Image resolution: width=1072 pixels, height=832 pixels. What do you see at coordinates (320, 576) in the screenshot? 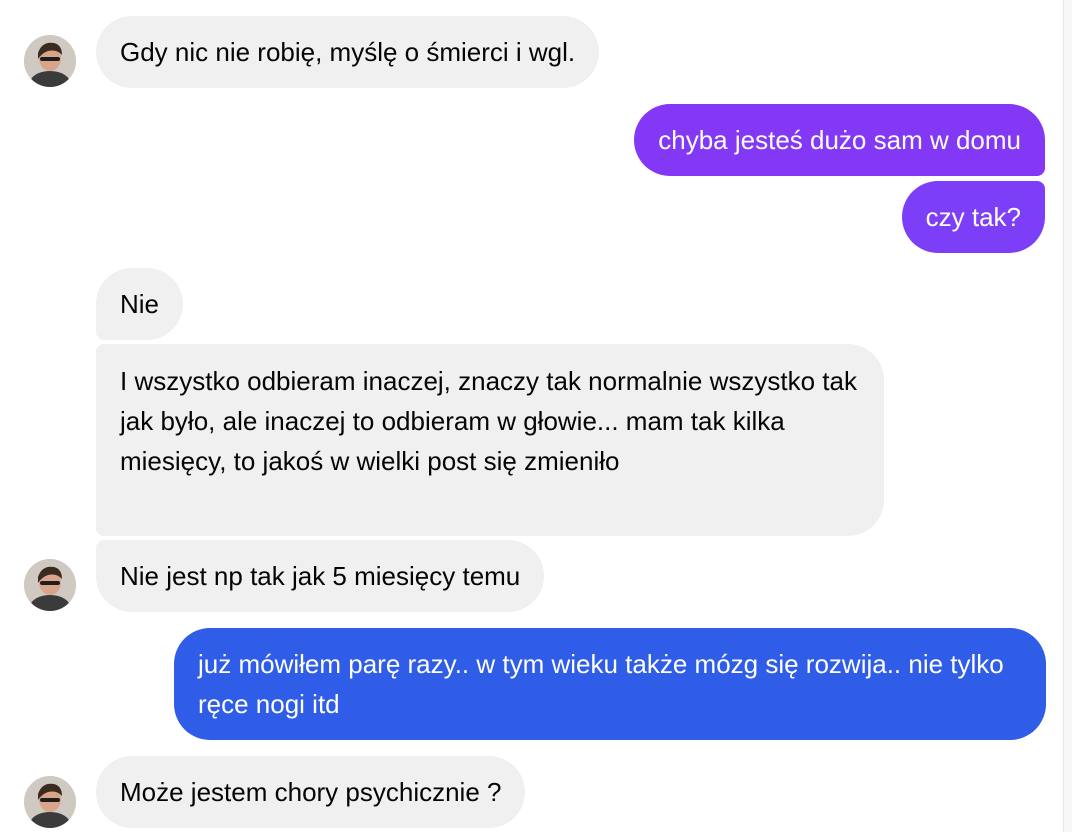
I see `message-bubble-incoming: Nie jest np tak jak 5 miesięcy temu` at bounding box center [320, 576].